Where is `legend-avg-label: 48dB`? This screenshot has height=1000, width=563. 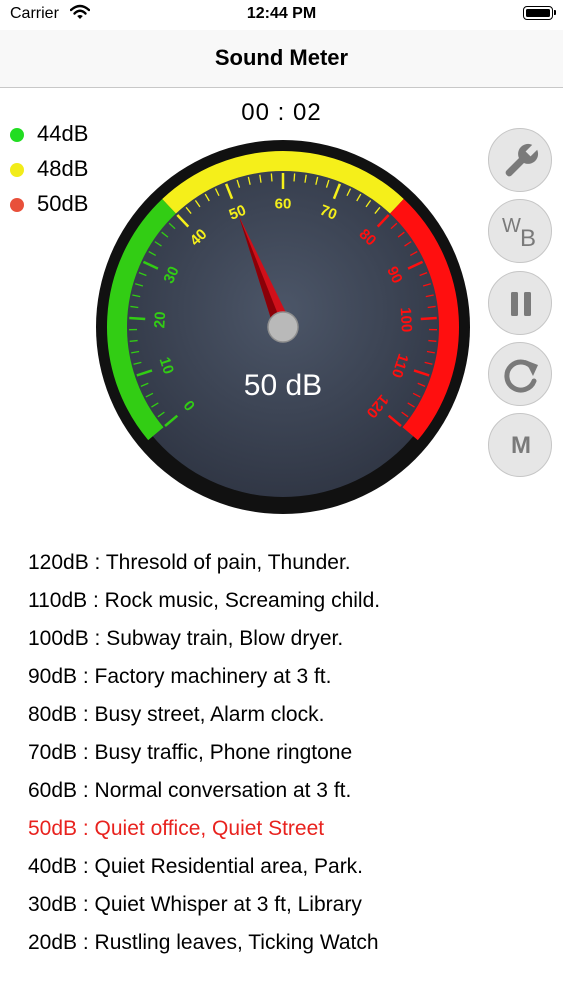
legend-avg-label: 48dB is located at coordinates (63, 168).